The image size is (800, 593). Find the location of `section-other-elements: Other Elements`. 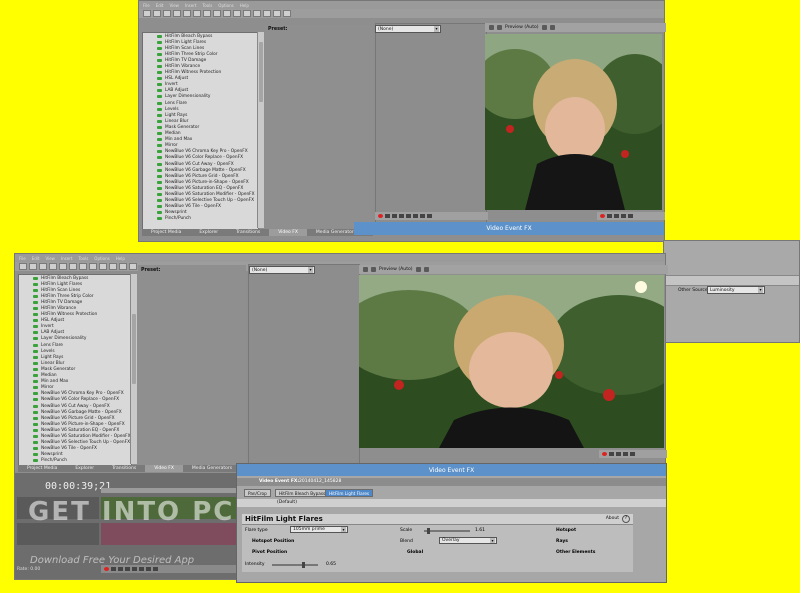

section-other-elements: Other Elements is located at coordinates (575, 552).